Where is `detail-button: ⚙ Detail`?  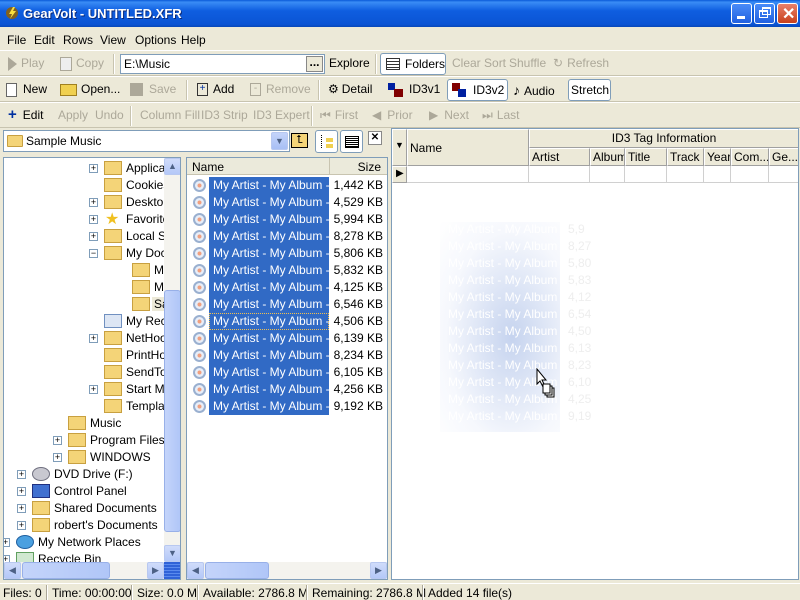
detail-button: ⚙ Detail is located at coordinates (350, 89).